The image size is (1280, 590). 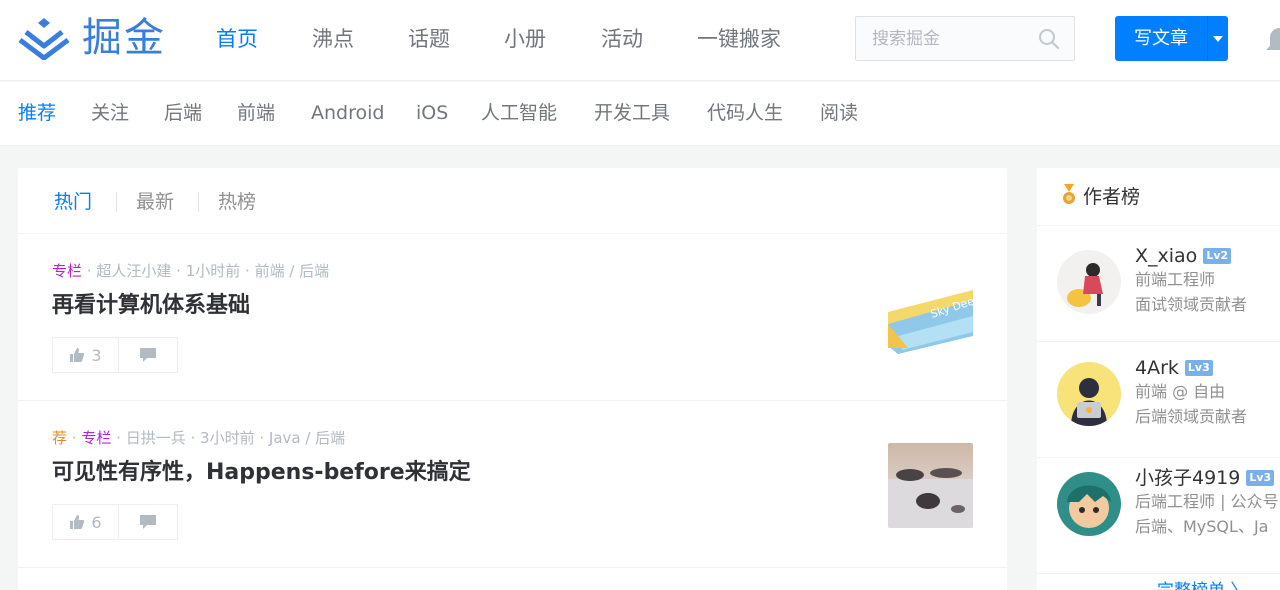 I want to click on top-header: 掘金 首页 沸点 话题 小册 活动 一键搬家 写文章, so click(x=640, y=40).